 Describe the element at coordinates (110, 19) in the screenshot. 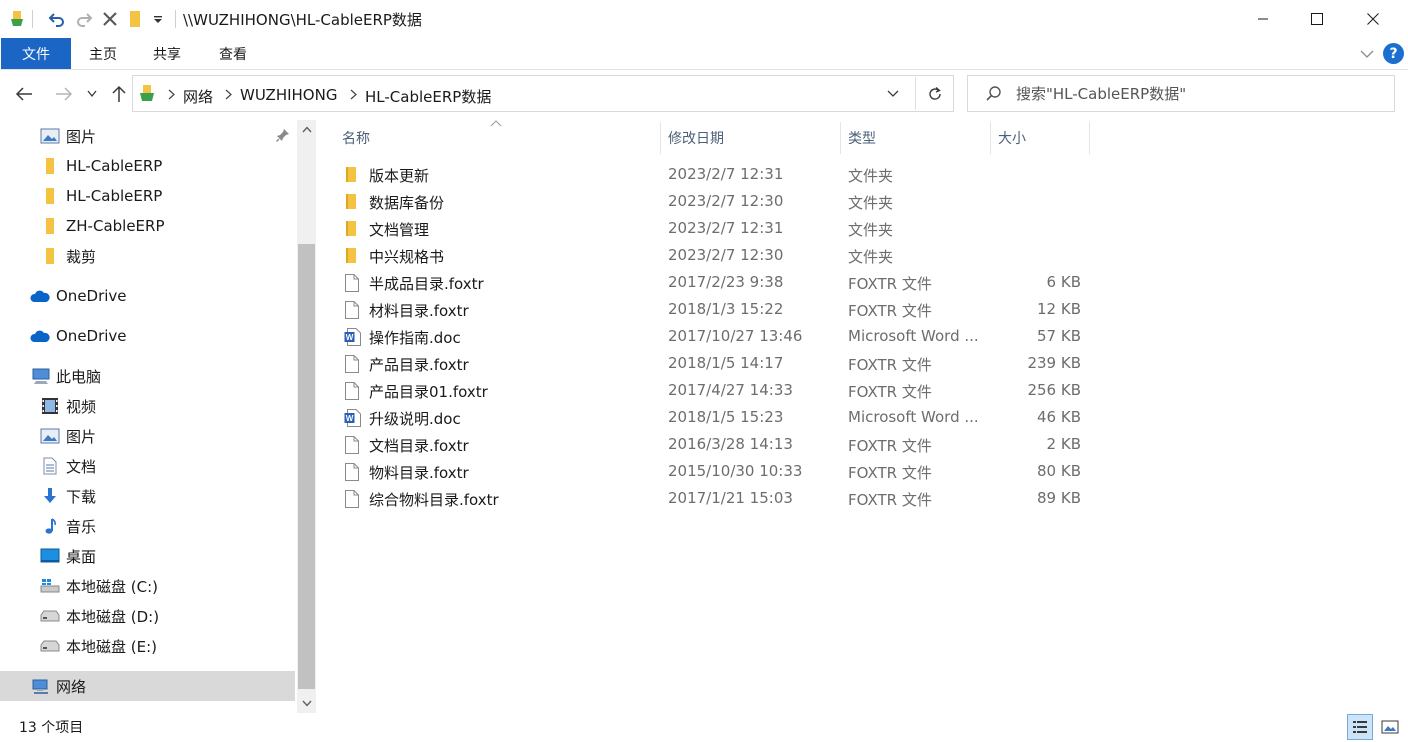

I see `delete-icon` at that location.